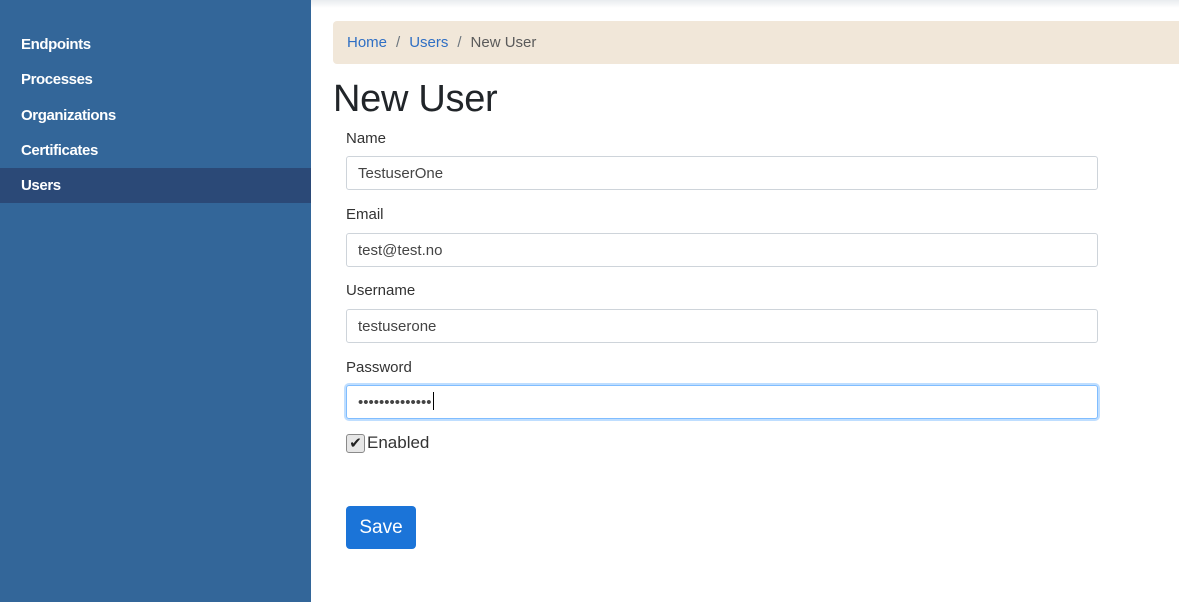 Image resolution: width=1179 pixels, height=602 pixels. I want to click on sidebar-item-certificates: Certificates, so click(155, 150).